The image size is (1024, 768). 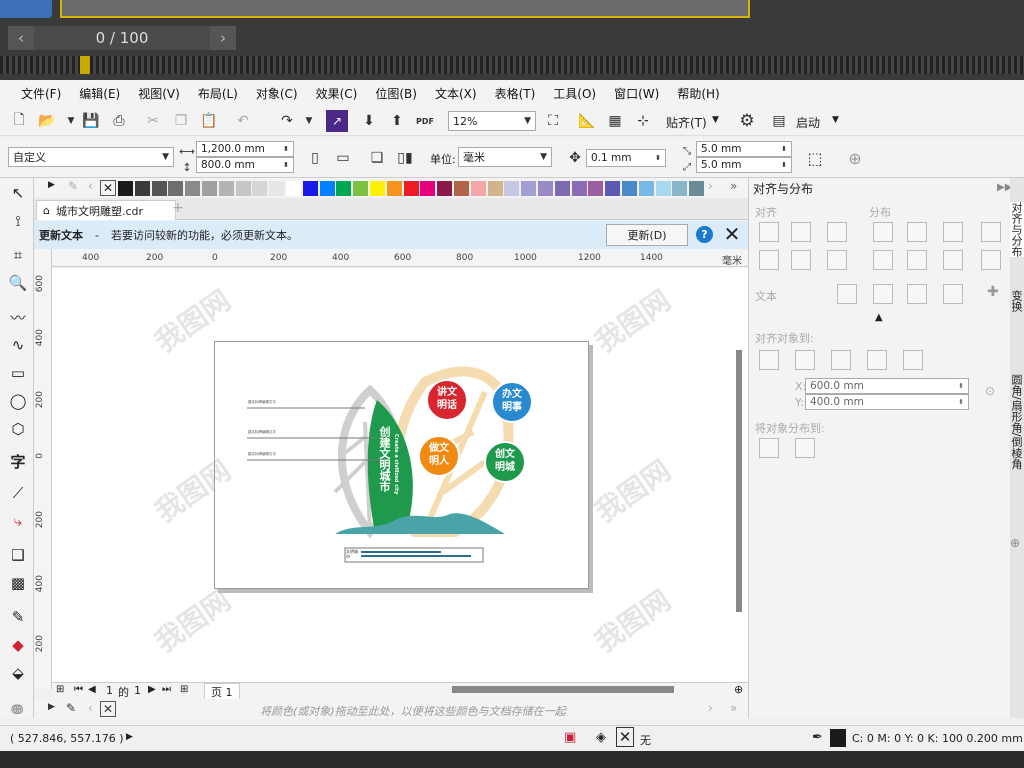 What do you see at coordinates (835, 120) in the screenshot?
I see `launch-dropdown-icon: ▼` at bounding box center [835, 120].